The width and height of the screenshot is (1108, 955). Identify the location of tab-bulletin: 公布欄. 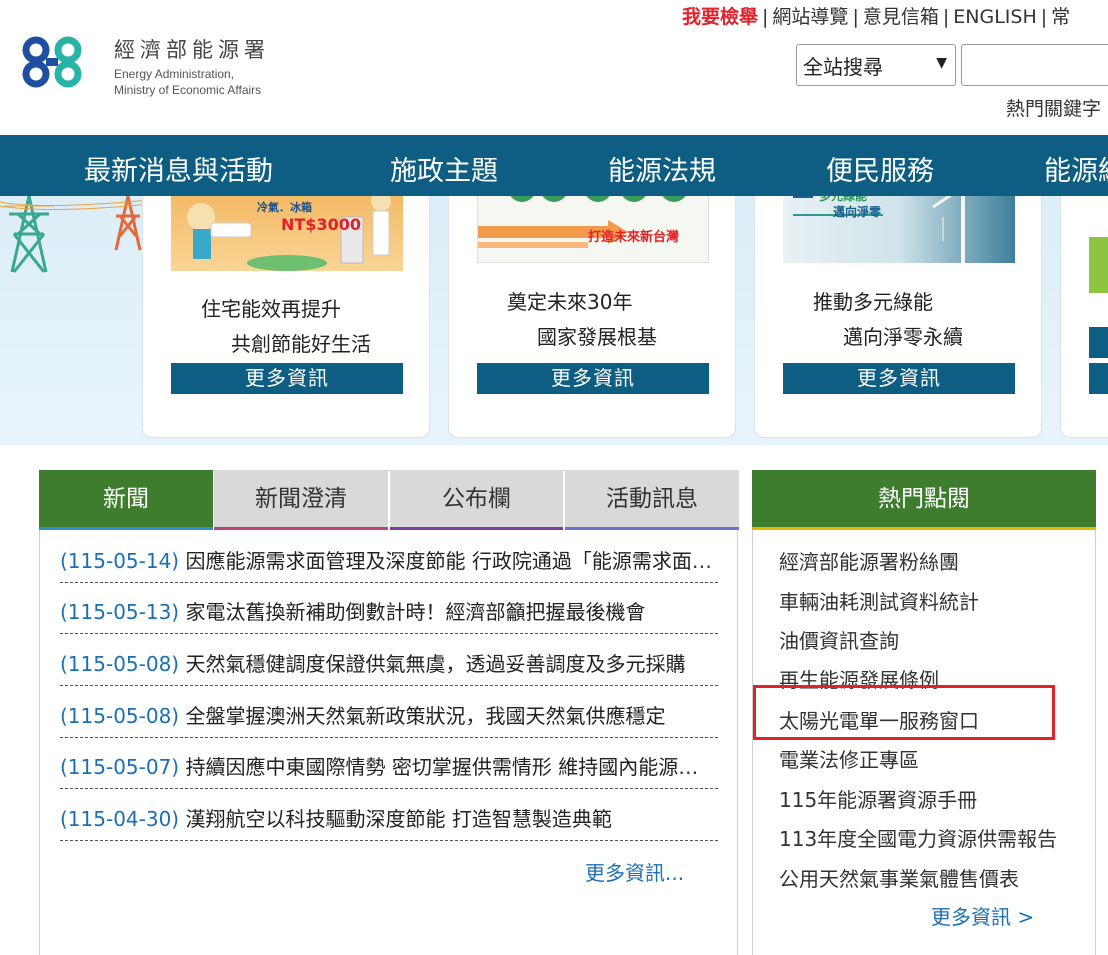
(476, 500).